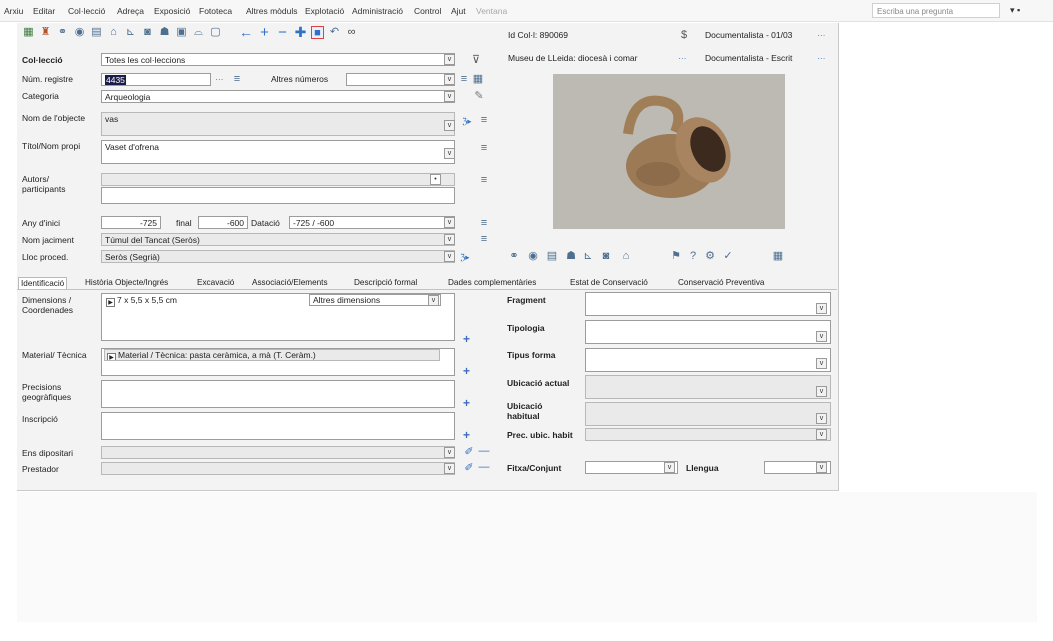 Image resolution: width=1053 pixels, height=641 pixels. Describe the element at coordinates (223, 222) in the screenshot. I see `final-input: -600` at that location.